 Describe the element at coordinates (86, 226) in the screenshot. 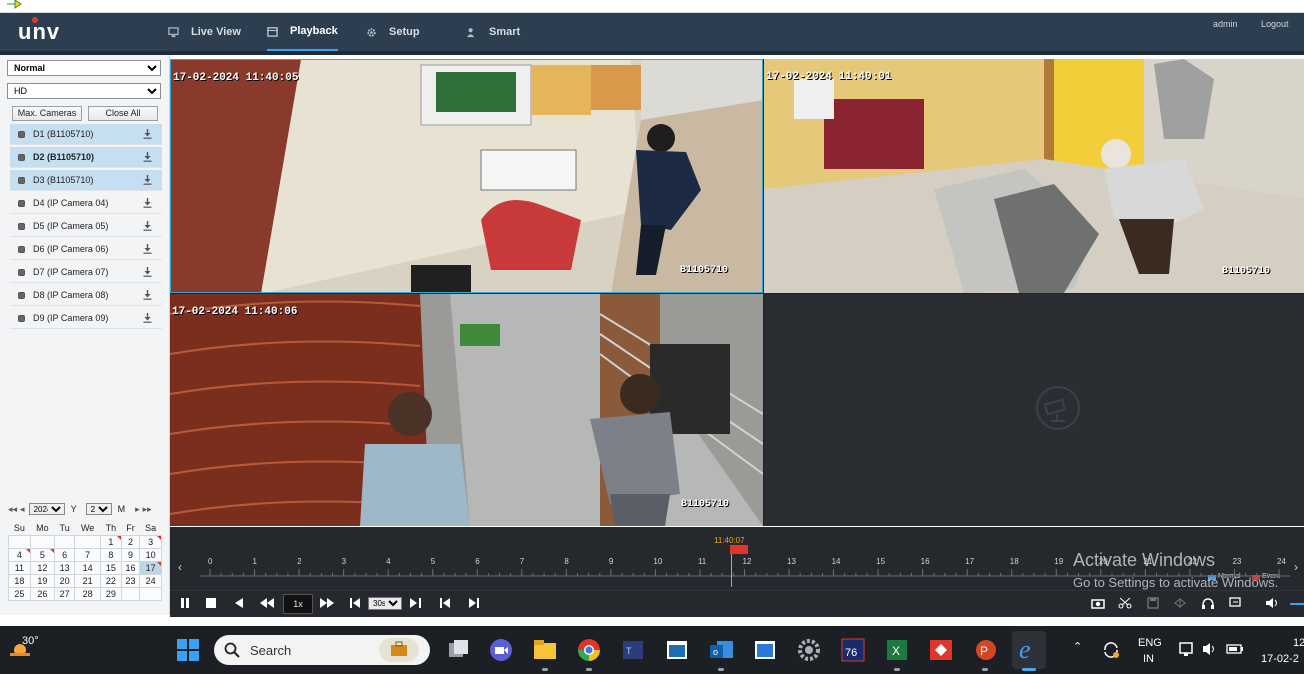

I see `camera-list-item: D5 (IP Camera 05)` at that location.